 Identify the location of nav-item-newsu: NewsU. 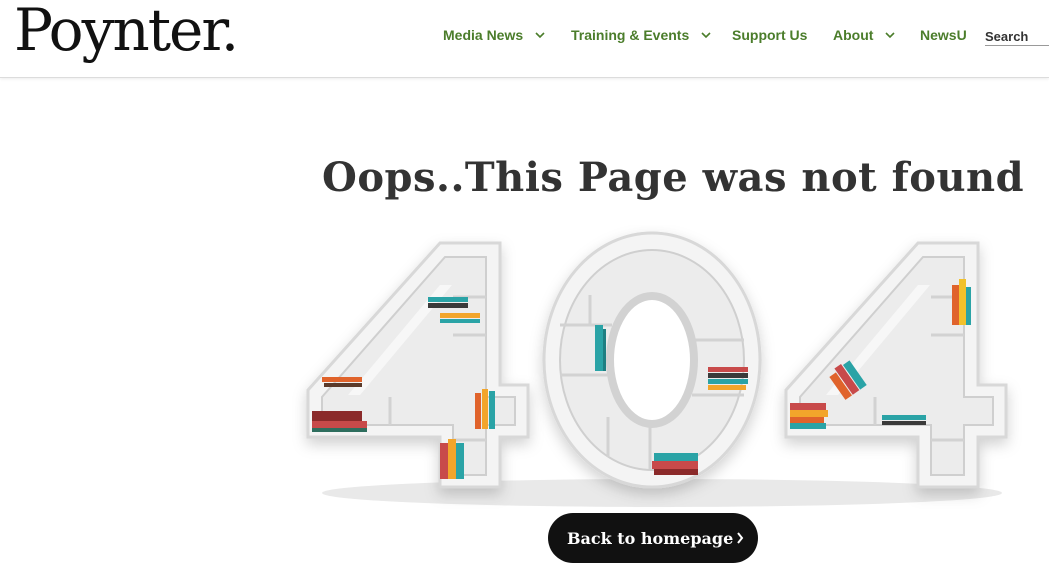
(943, 35).